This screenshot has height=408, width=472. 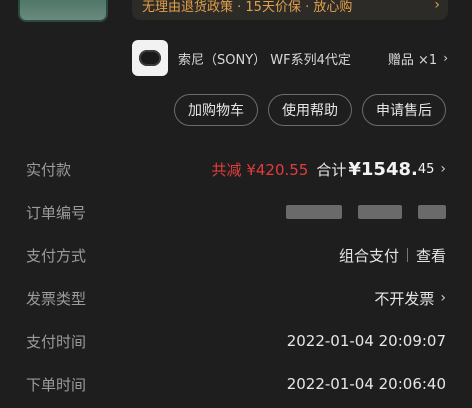 I want to click on order-number-row: 订单编号, so click(x=236, y=212).